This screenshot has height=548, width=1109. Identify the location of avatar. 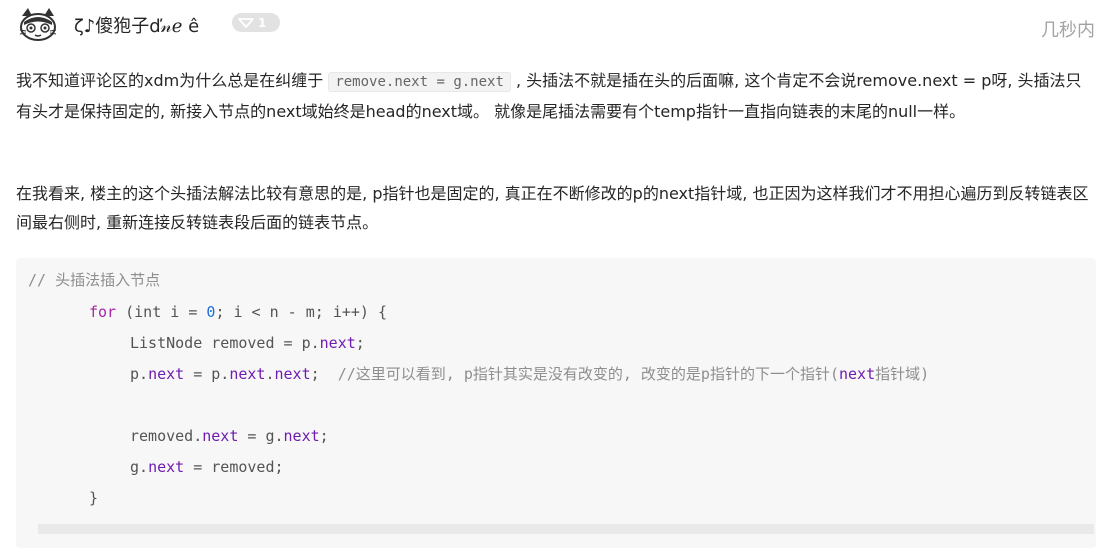
(38, 25).